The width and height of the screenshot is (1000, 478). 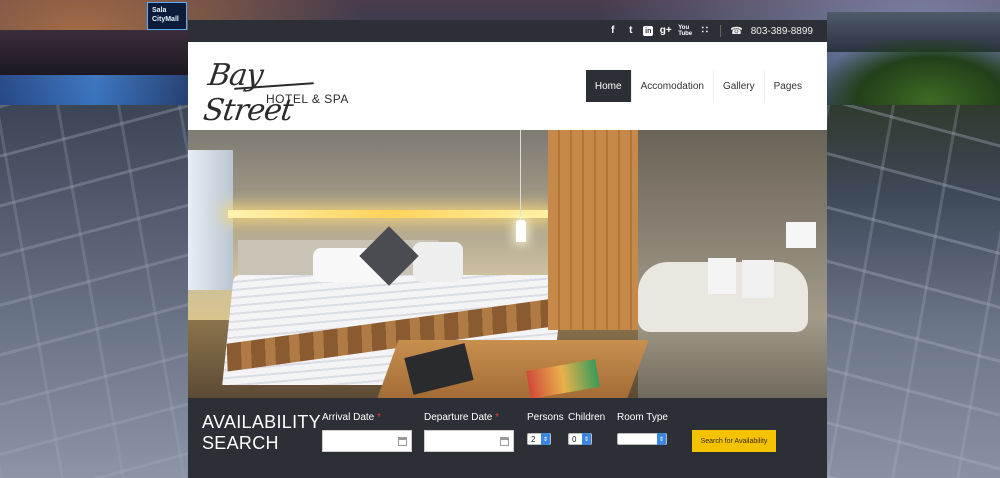 What do you see at coordinates (388, 214) in the screenshot?
I see `hero-cove-light` at bounding box center [388, 214].